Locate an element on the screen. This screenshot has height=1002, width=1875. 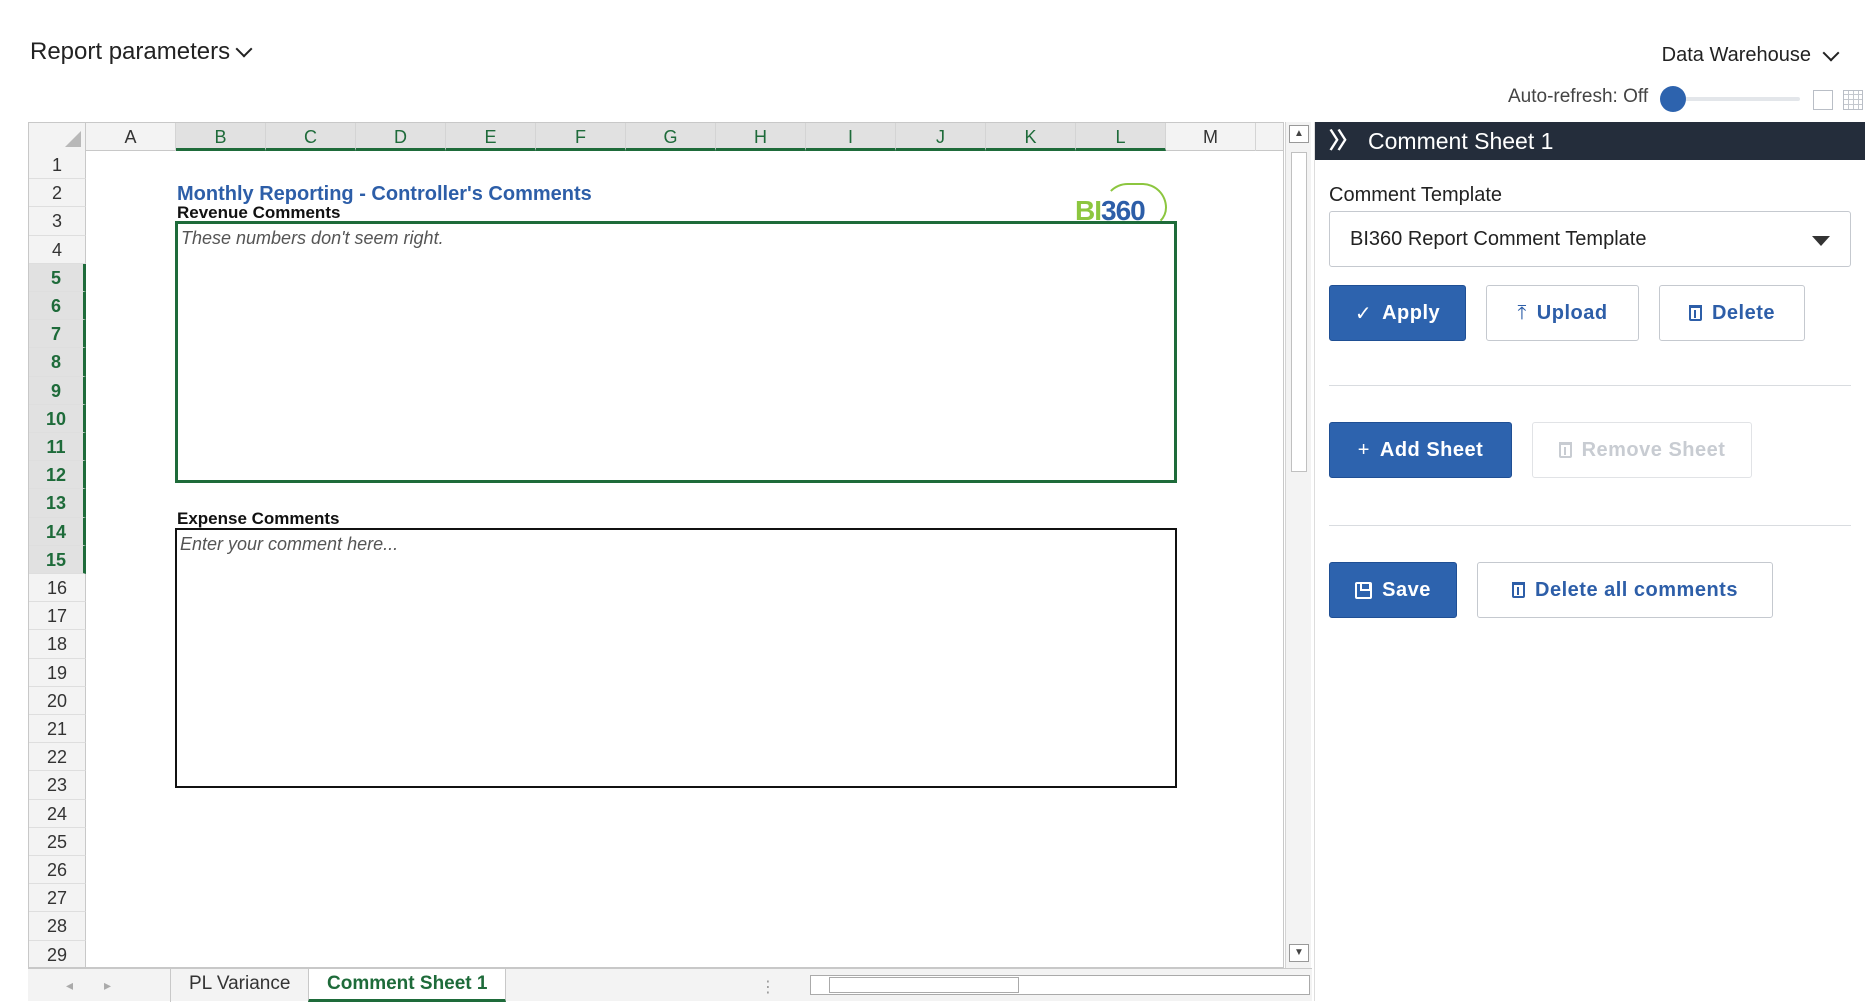
row-header-1: 1 is located at coordinates (57, 165).